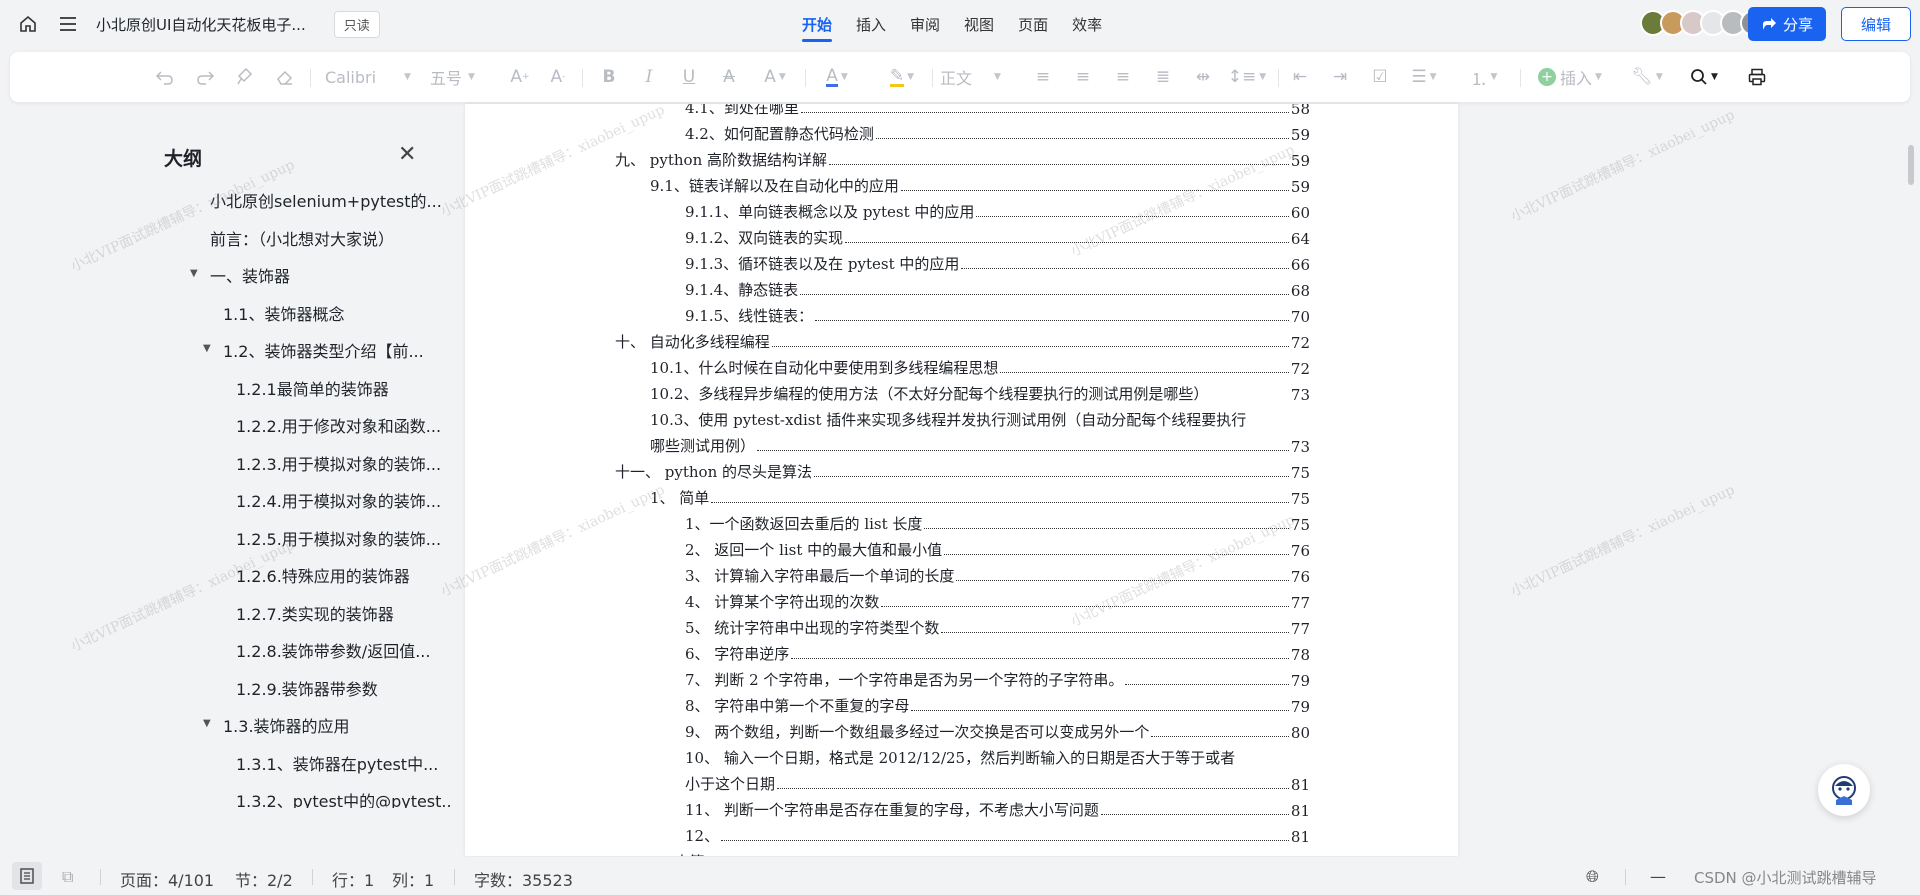 This screenshot has width=1920, height=895. Describe the element at coordinates (871, 24) in the screenshot. I see `tab-1: 插入` at that location.